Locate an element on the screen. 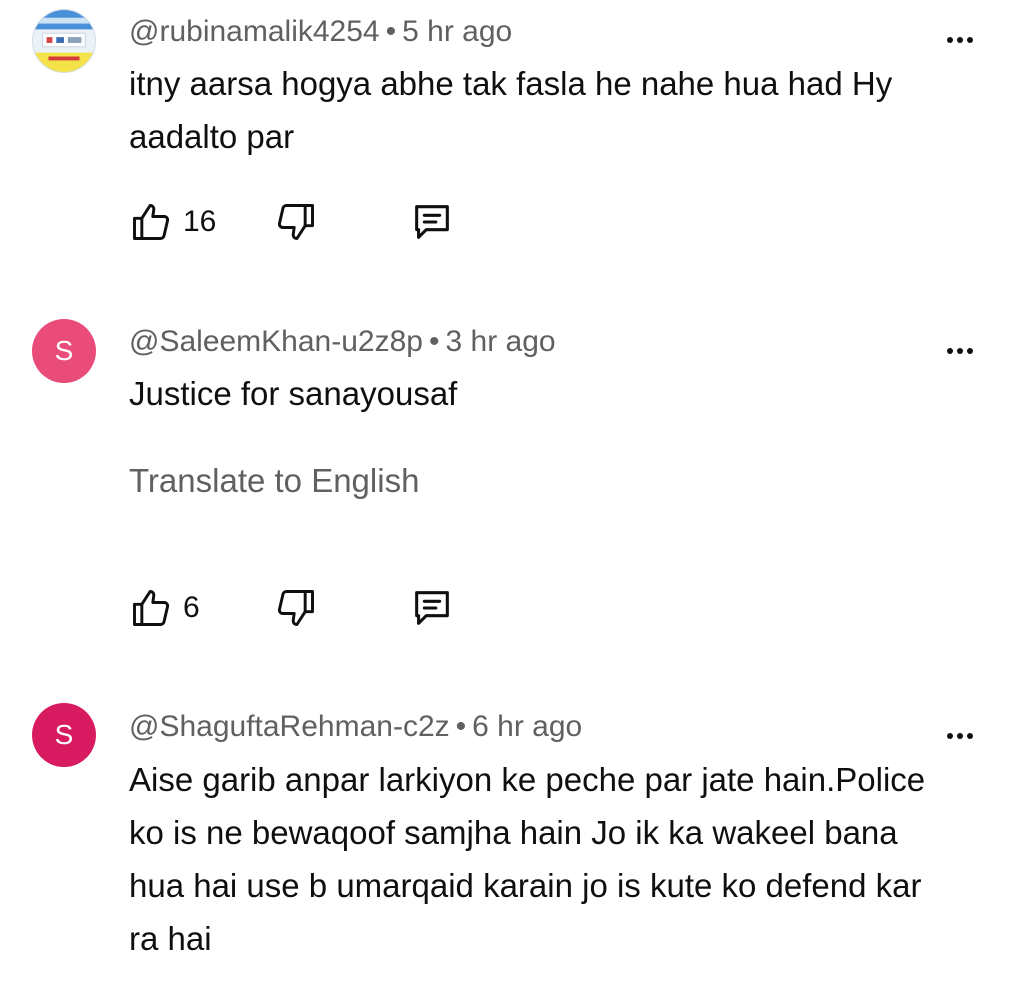 This screenshot has height=982, width=1024. avatar-image is located at coordinates (64, 41).